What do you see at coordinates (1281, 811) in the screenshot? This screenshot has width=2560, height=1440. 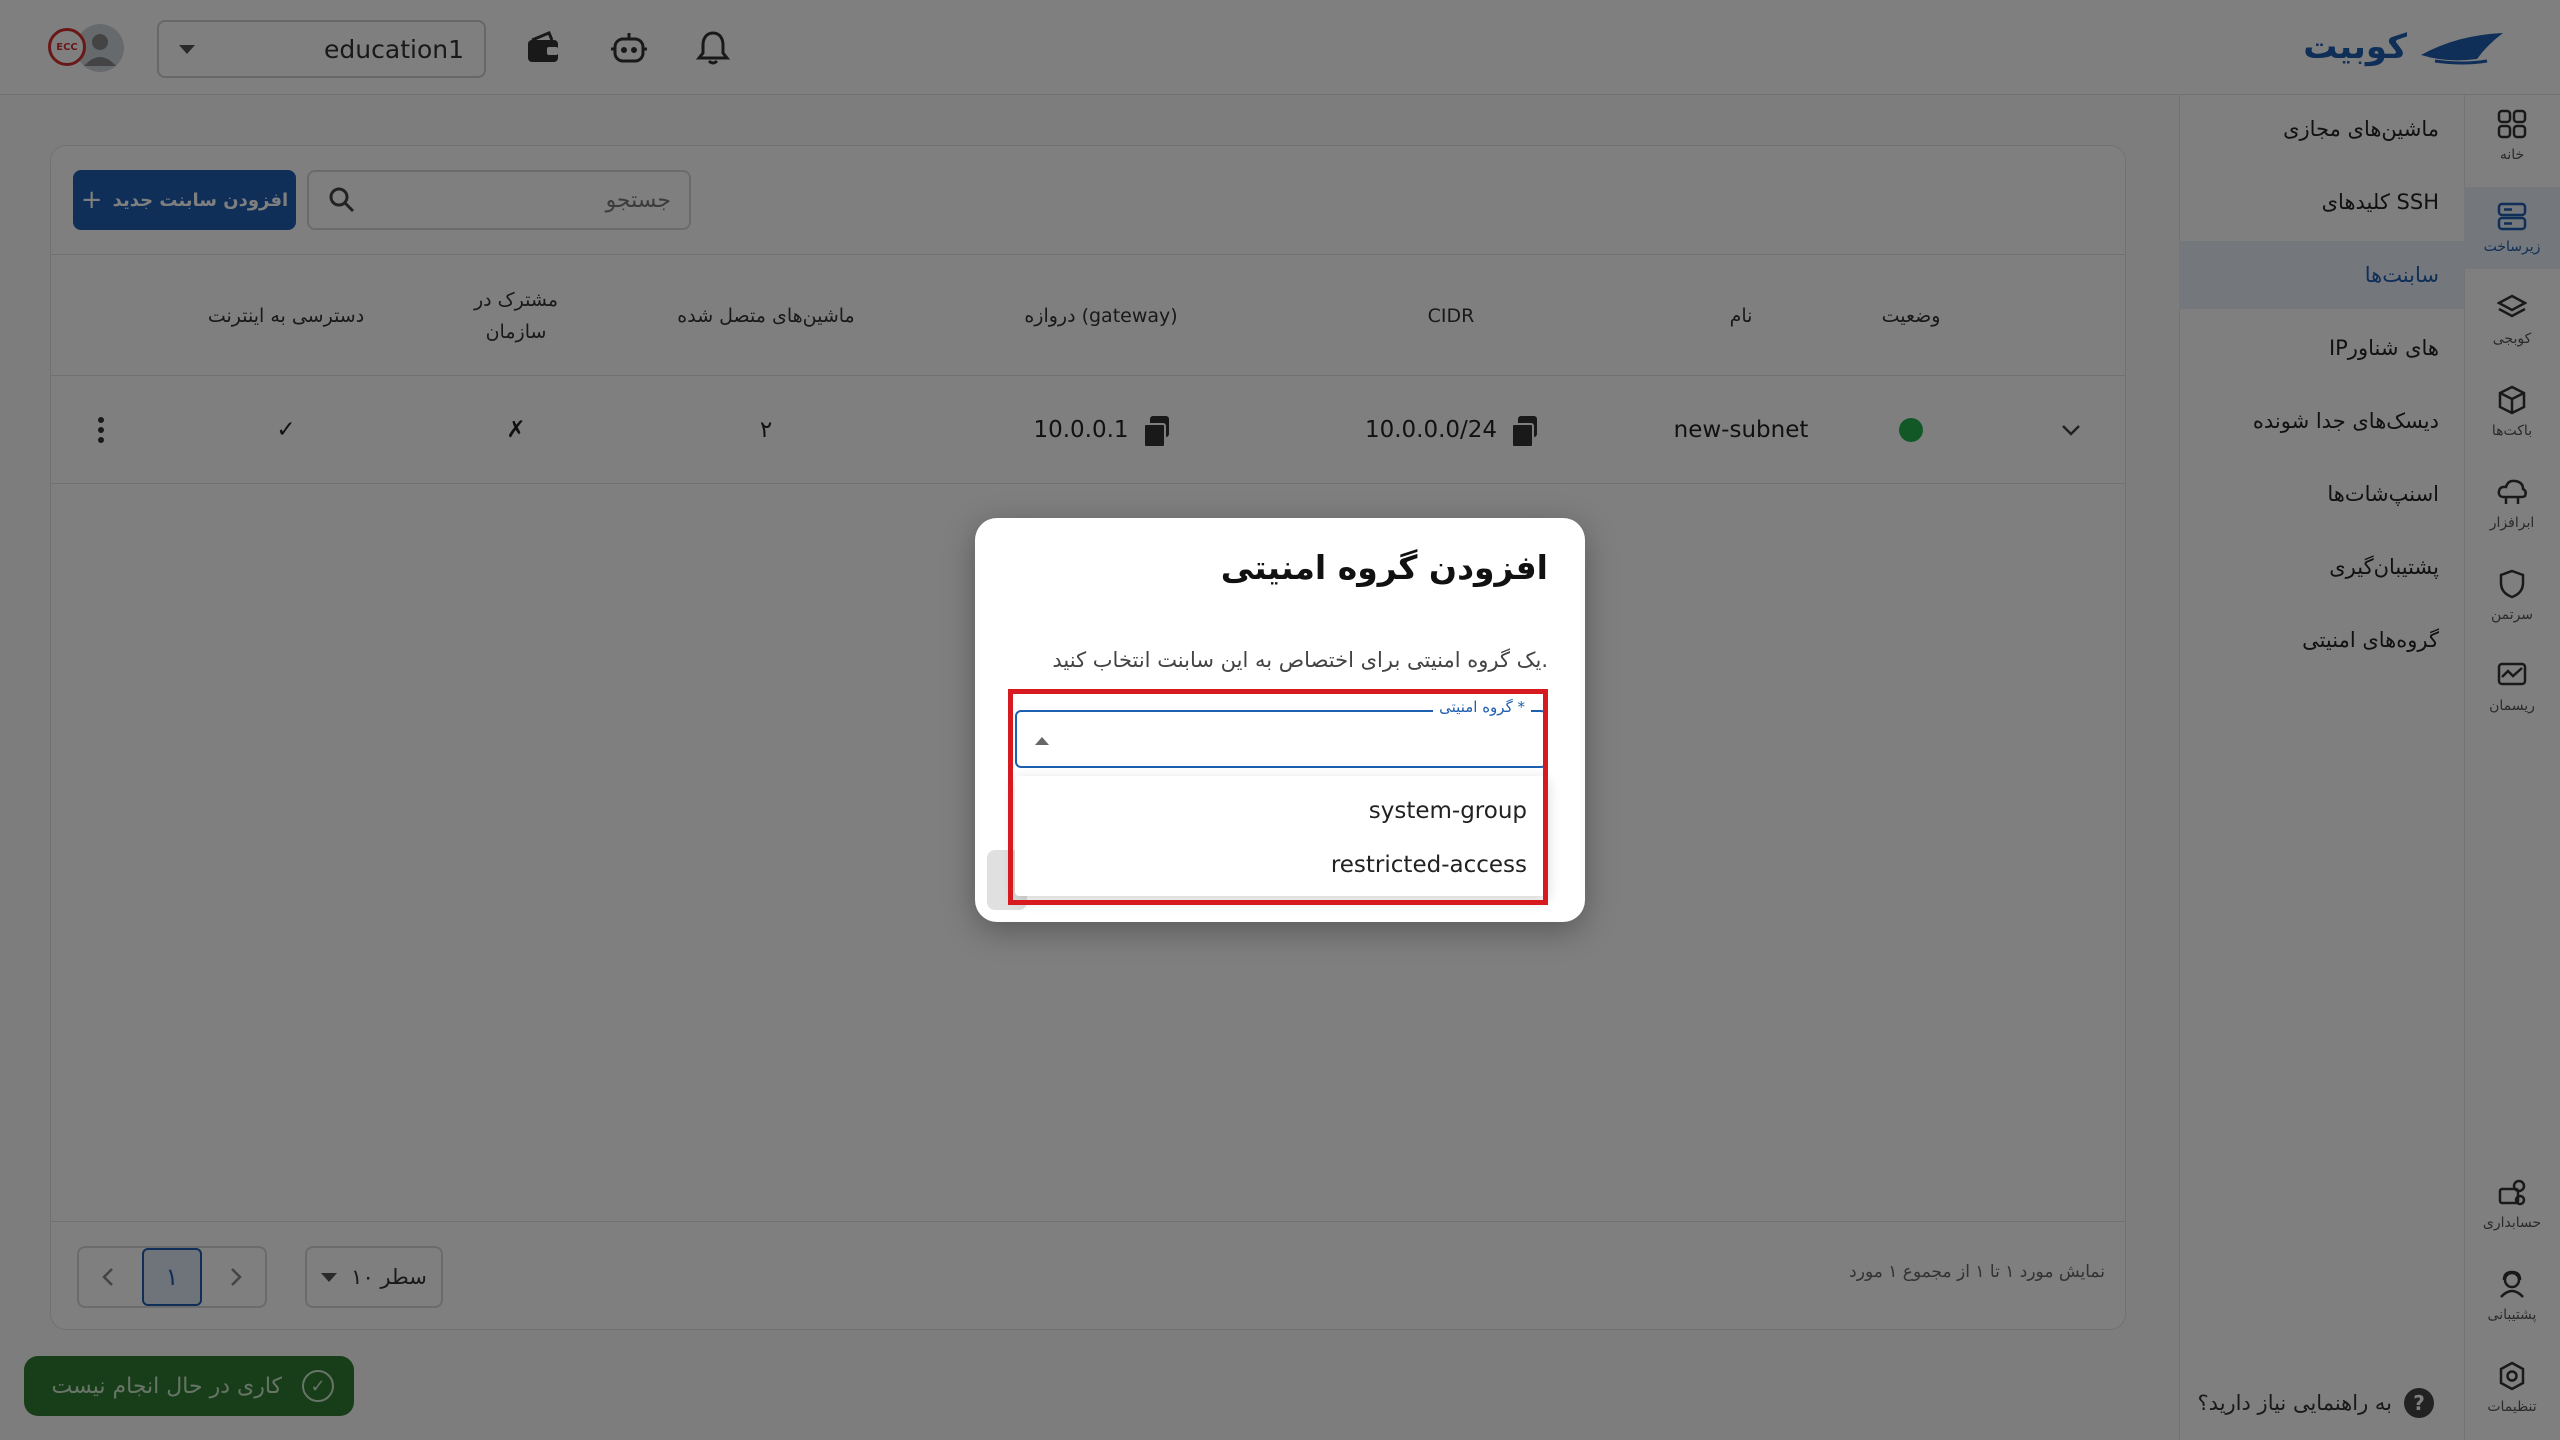 I see `option-system-group: system-group` at bounding box center [1281, 811].